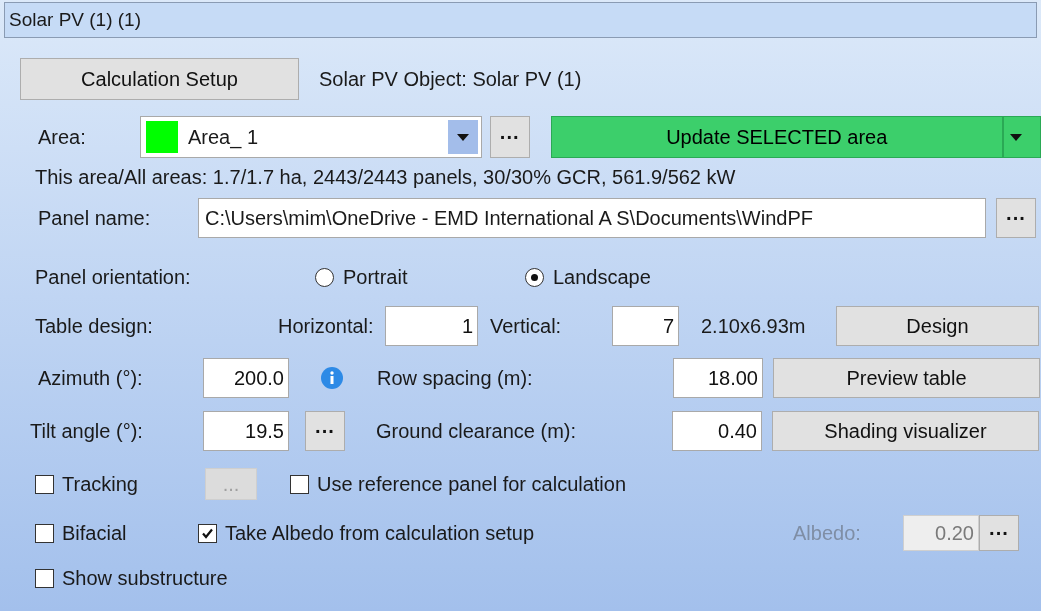 The image size is (1041, 611). I want to click on checkbox-label: Take Albedo from calculation setup, so click(380, 533).